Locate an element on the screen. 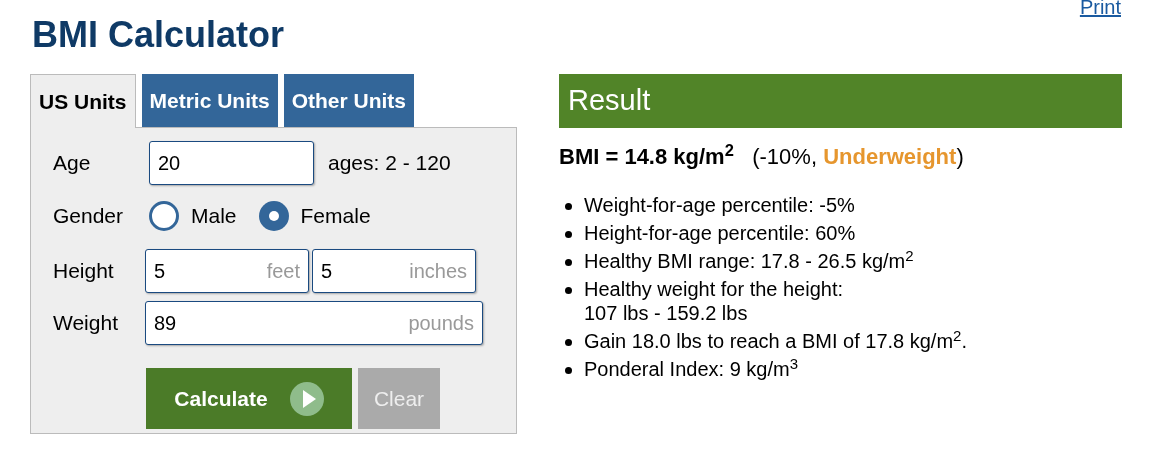 The image size is (1155, 454). result-item: Weight-for-age percentile: -5% is located at coordinates (719, 205).